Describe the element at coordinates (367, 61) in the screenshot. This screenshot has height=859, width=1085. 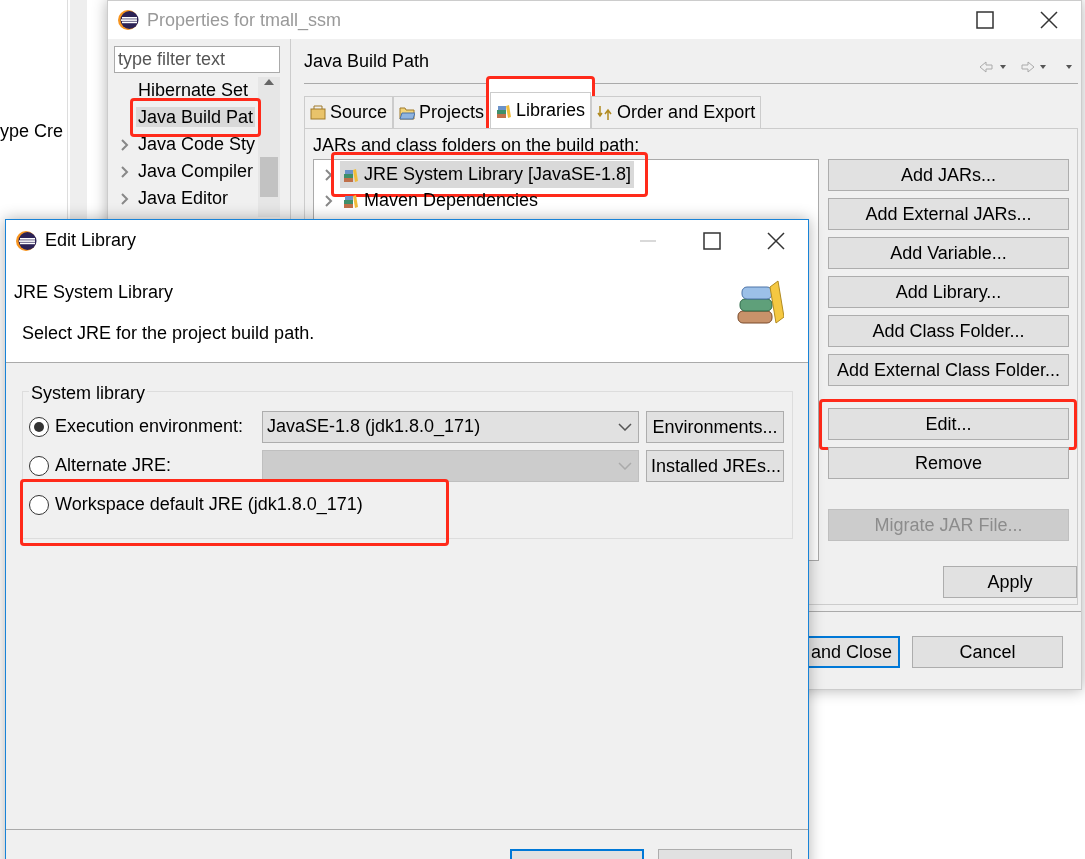
I see `page-title: Java Build Path` at that location.